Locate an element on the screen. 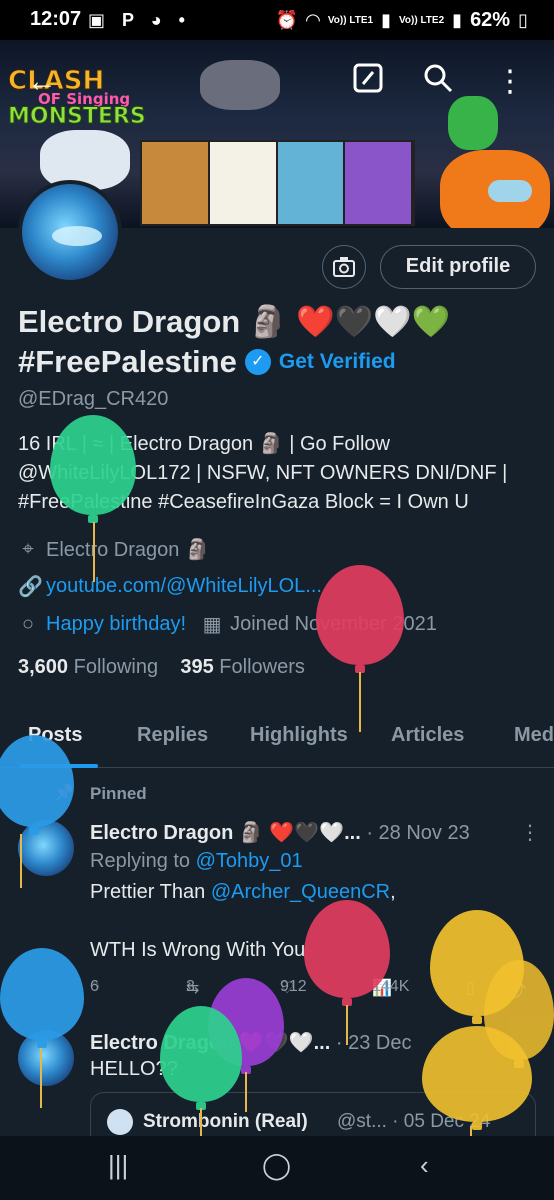 The width and height of the screenshot is (554, 1200). balloon-yellow is located at coordinates (477, 1078).